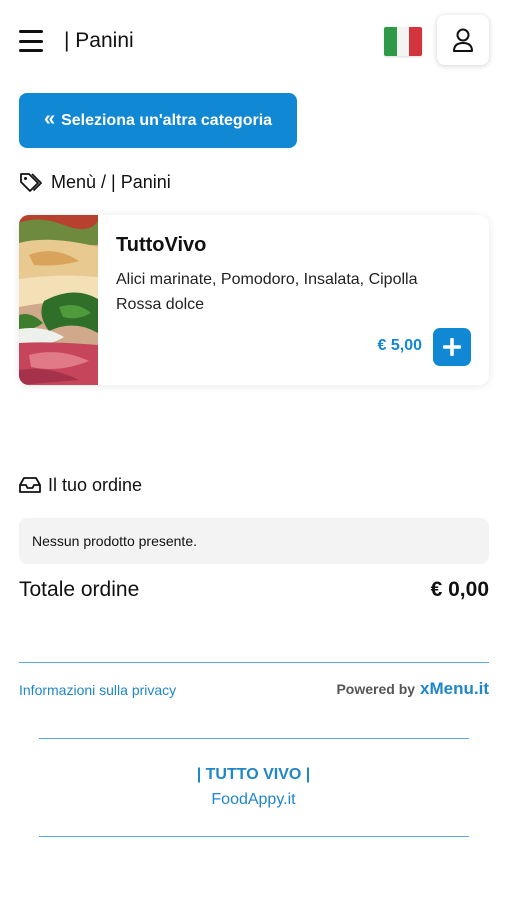 The image size is (507, 900). I want to click on tags-icon, so click(31, 182).